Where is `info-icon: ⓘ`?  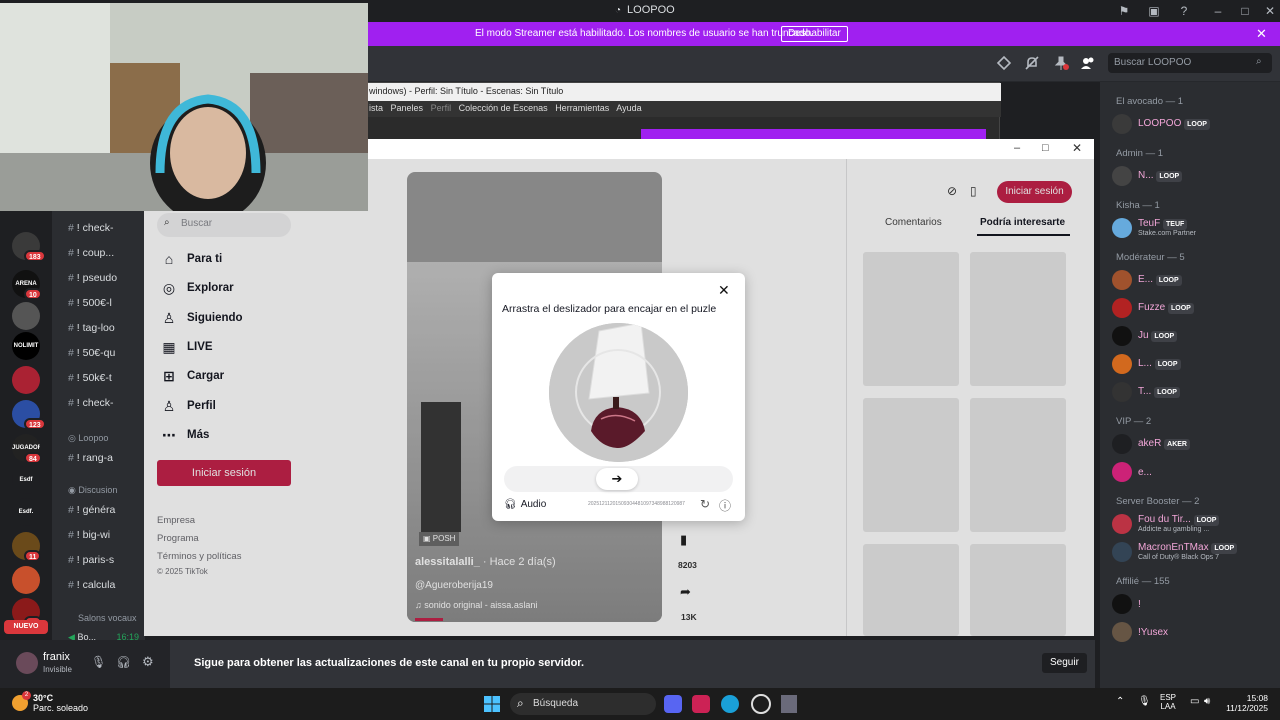 info-icon: ⓘ is located at coordinates (725, 505).